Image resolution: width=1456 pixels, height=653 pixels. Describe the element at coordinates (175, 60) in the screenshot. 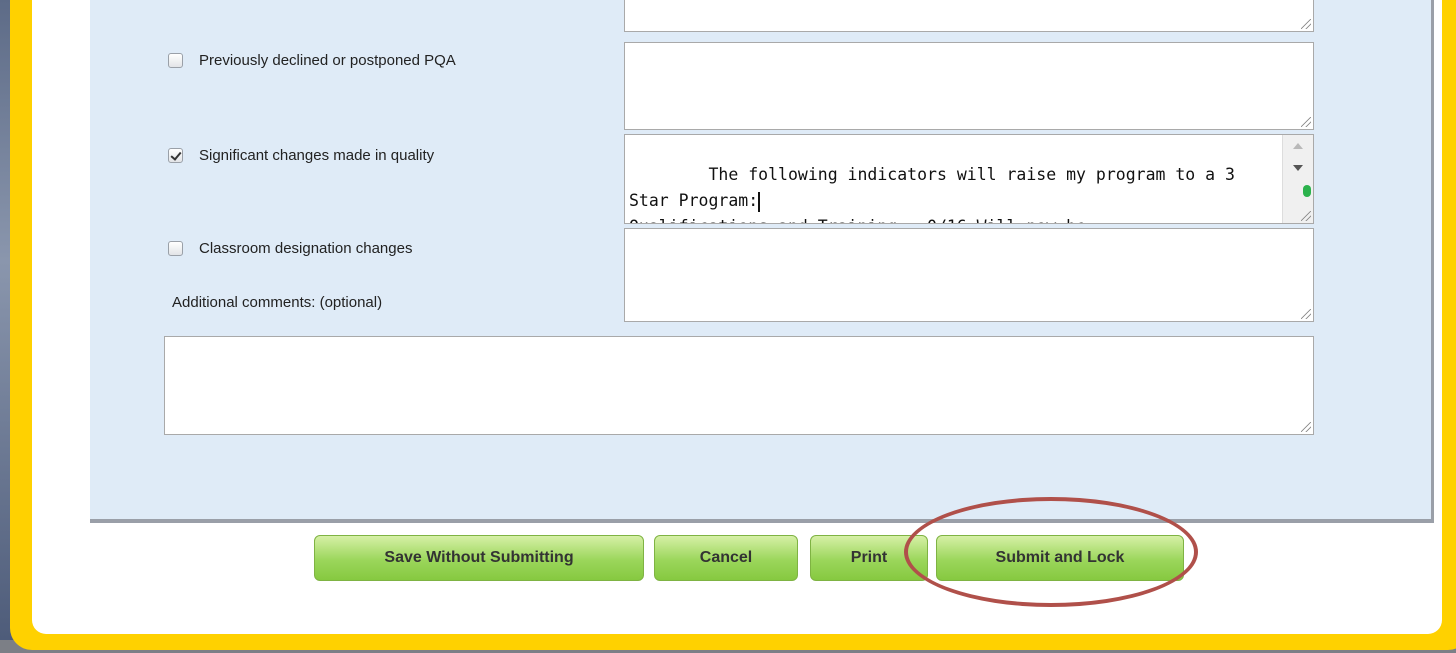

I see `checkbox-previously-declined` at that location.